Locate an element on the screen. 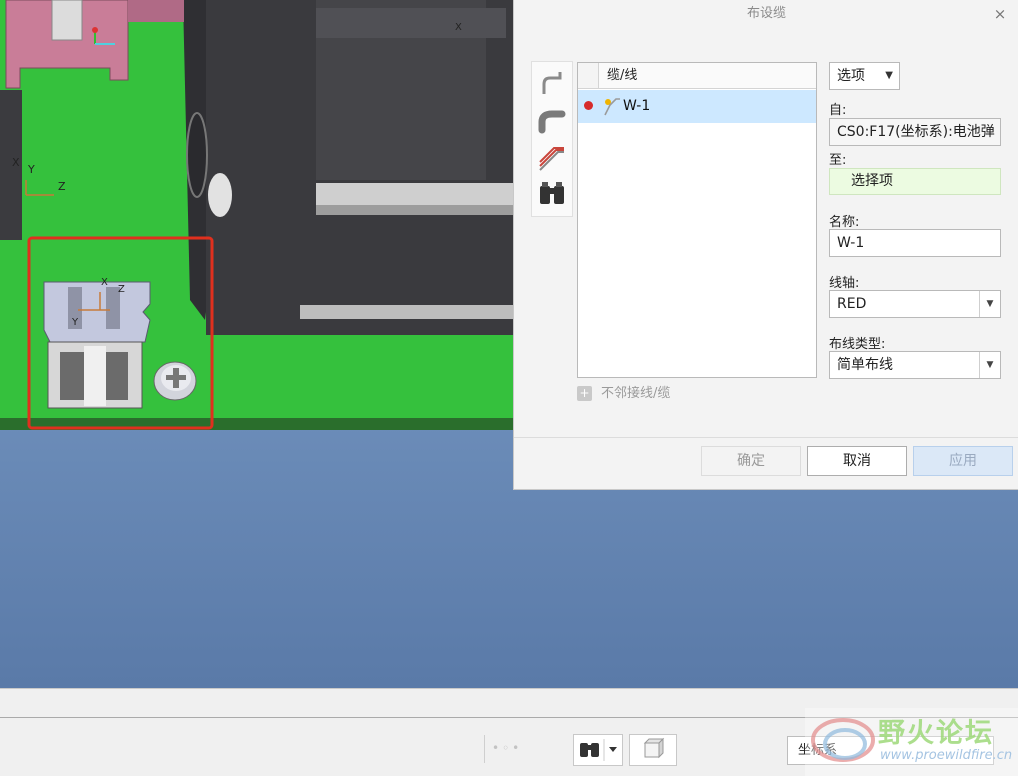 The width and height of the screenshot is (1018, 776). motor-panel-top is located at coordinates (411, 23).